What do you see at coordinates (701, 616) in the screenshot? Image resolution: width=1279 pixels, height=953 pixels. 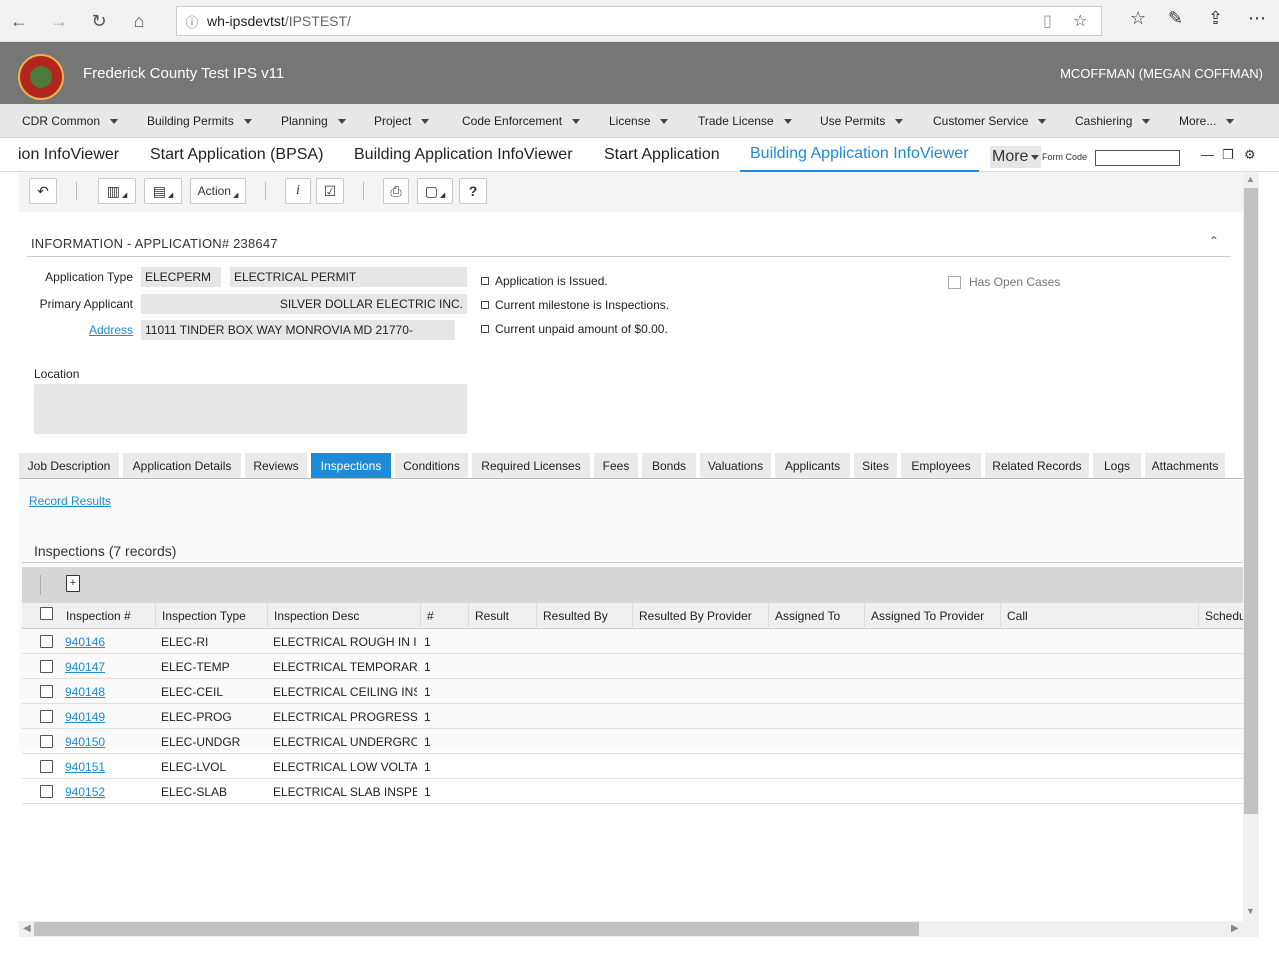 I see `col-resulted-by-provider: Resulted By Provider` at bounding box center [701, 616].